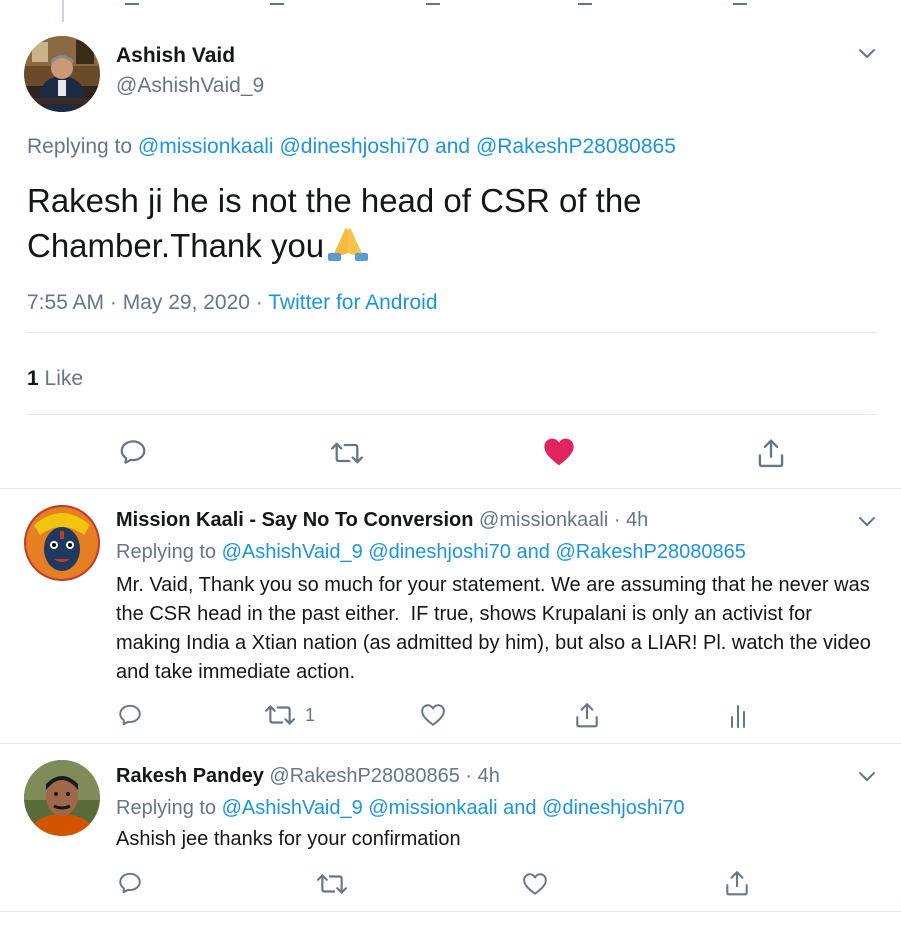 The width and height of the screenshot is (901, 926). Describe the element at coordinates (450, 15) in the screenshot. I see `previous-tweet-remnant` at that location.